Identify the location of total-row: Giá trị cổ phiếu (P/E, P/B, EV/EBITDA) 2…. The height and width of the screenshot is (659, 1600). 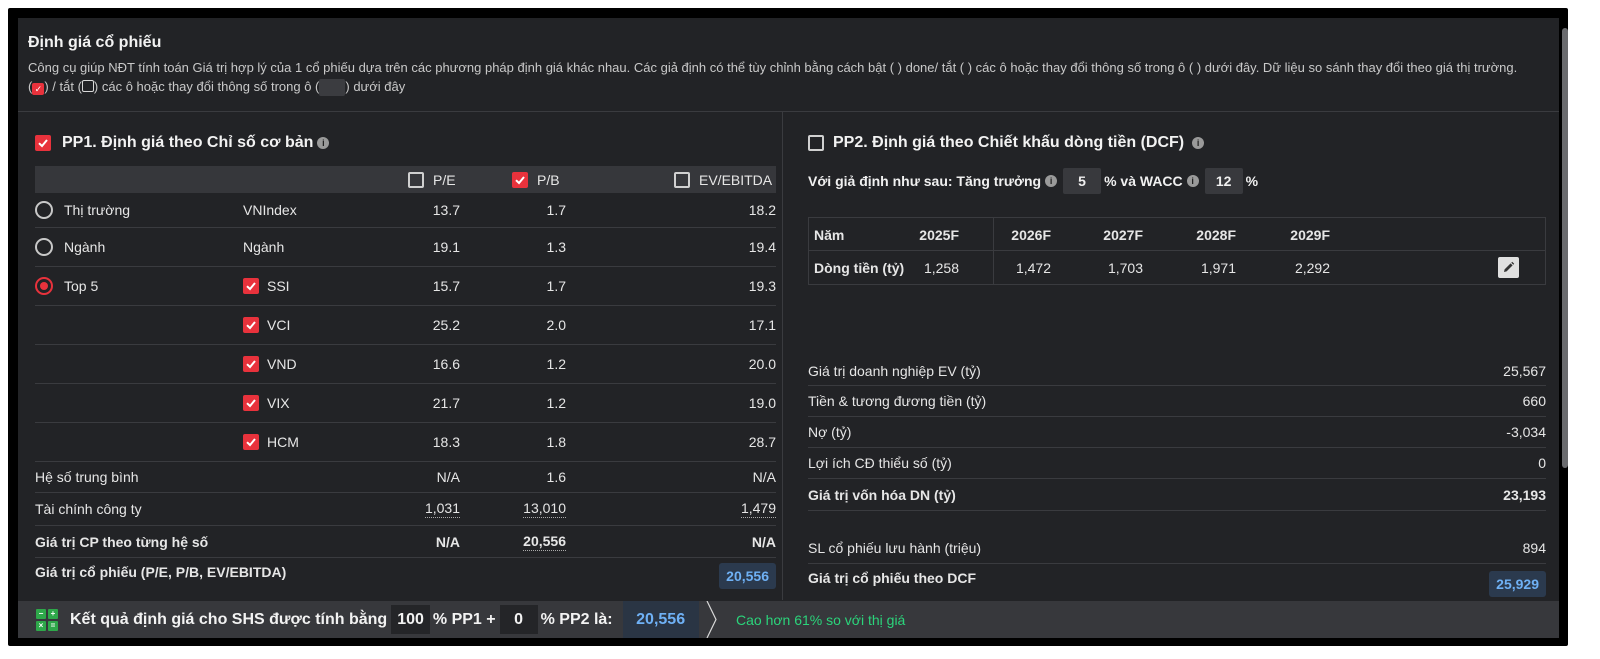
(405, 576).